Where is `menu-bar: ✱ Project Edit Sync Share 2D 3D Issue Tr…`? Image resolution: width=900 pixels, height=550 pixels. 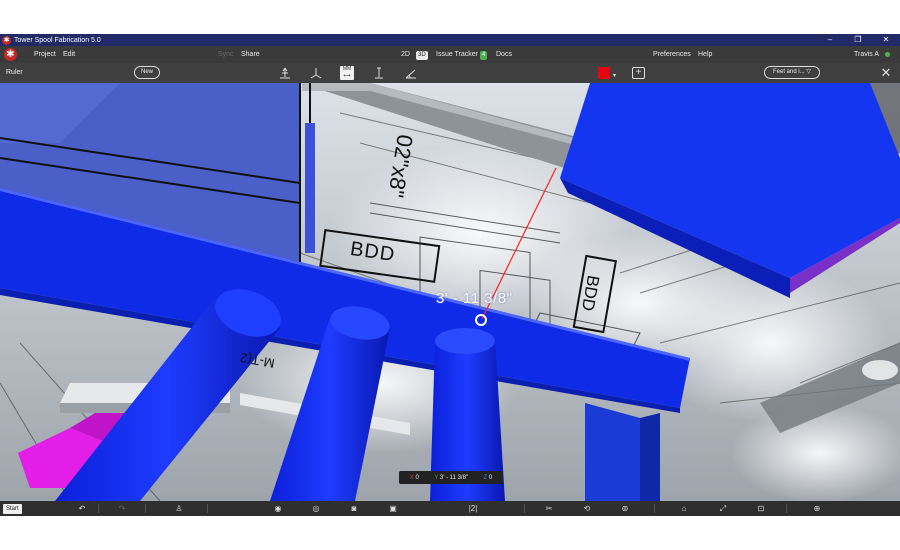
menu-bar: ✱ Project Edit Sync Share 2D 3D Issue Tr… is located at coordinates (450, 54).